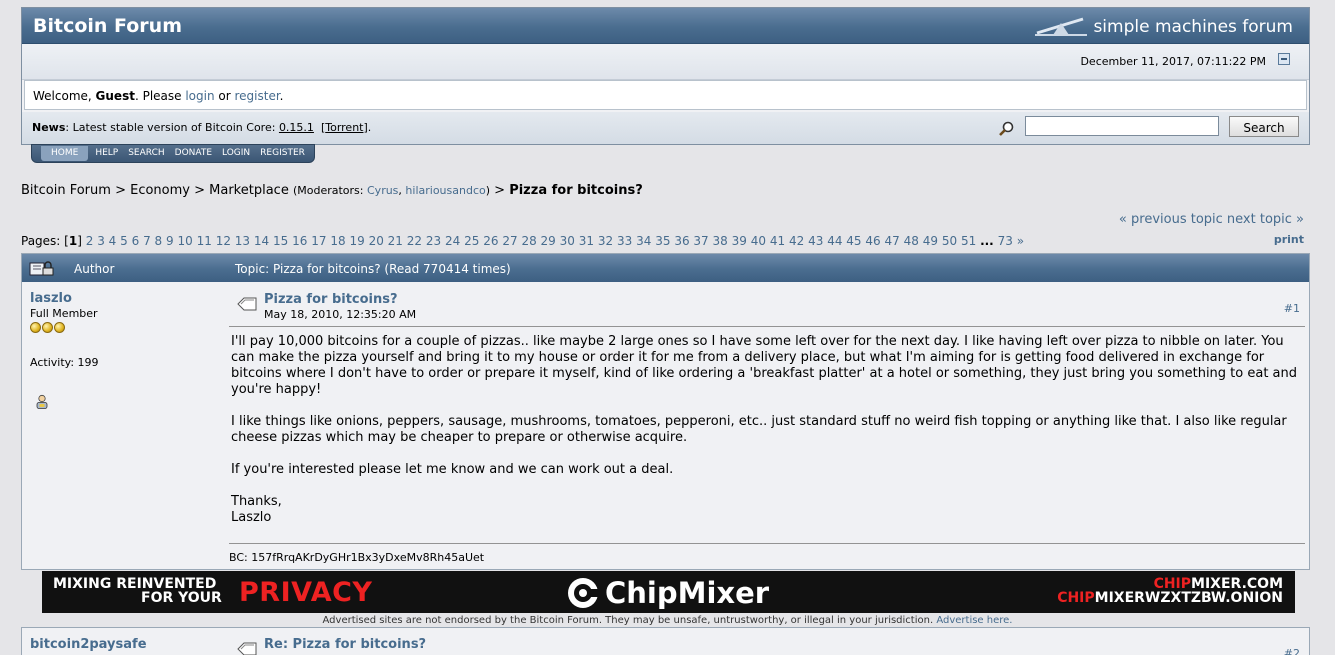 The image size is (1335, 655). Describe the element at coordinates (624, 241) in the screenshot. I see `page-link: 33` at that location.